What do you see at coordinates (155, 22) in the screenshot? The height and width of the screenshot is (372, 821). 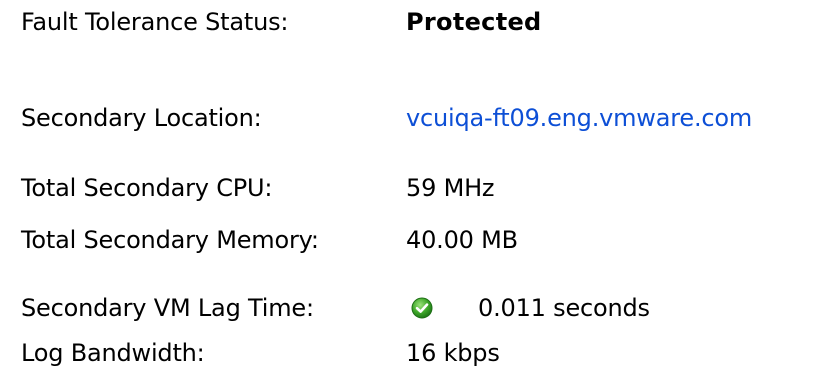 I see `ft-status-label: Fault Tolerance Status:` at bounding box center [155, 22].